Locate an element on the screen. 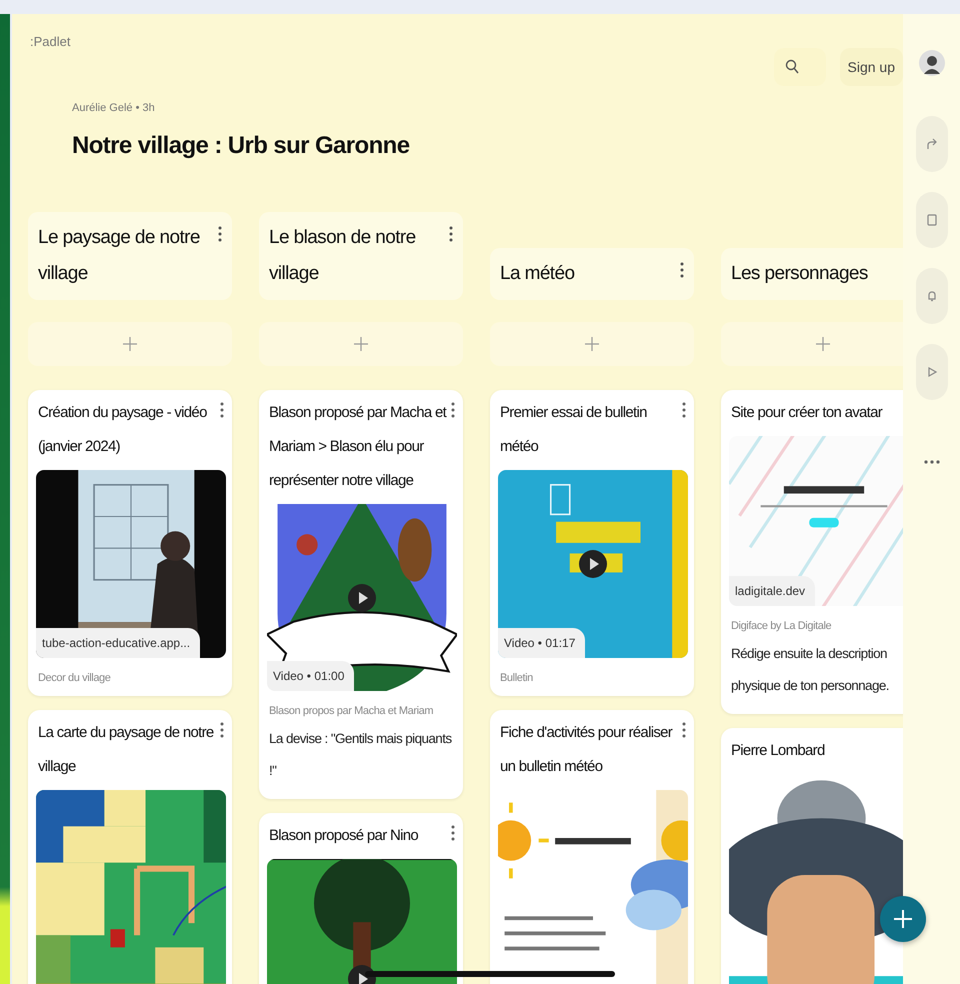 The image size is (960, 984). post-title: Pierre Lombard is located at coordinates (778, 751).